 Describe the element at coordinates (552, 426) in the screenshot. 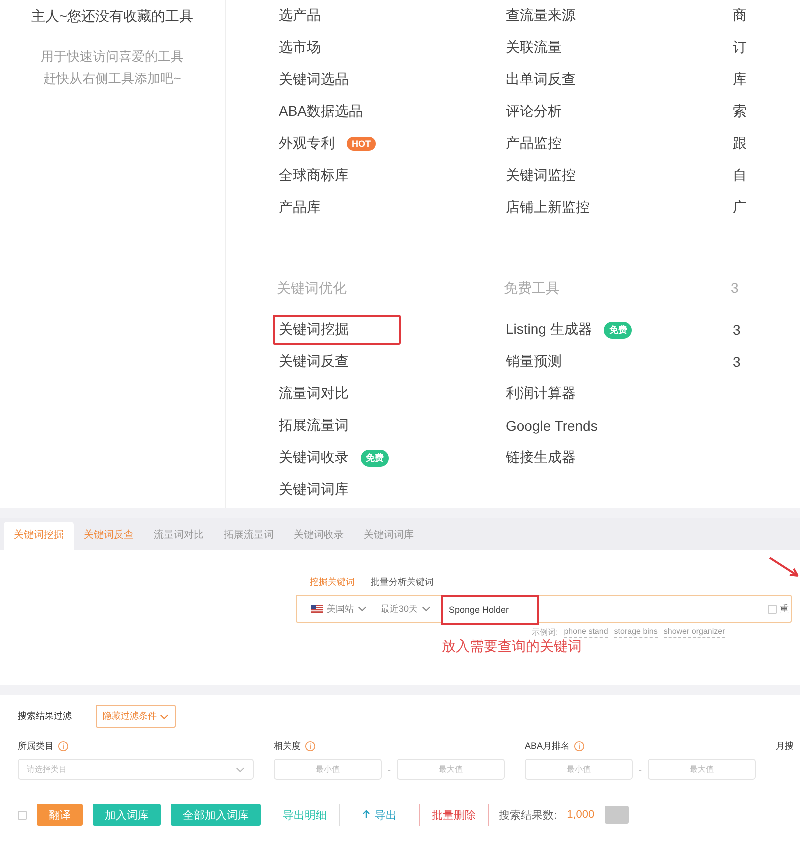

I see `menu-item: Google Trends` at that location.